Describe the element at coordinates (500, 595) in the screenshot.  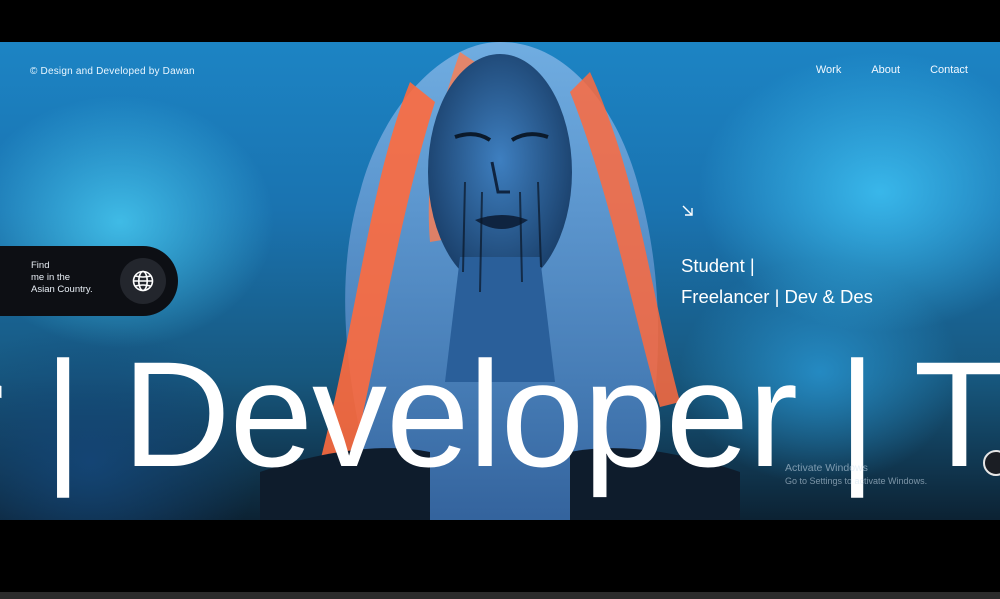
I see `bottom-strip` at that location.